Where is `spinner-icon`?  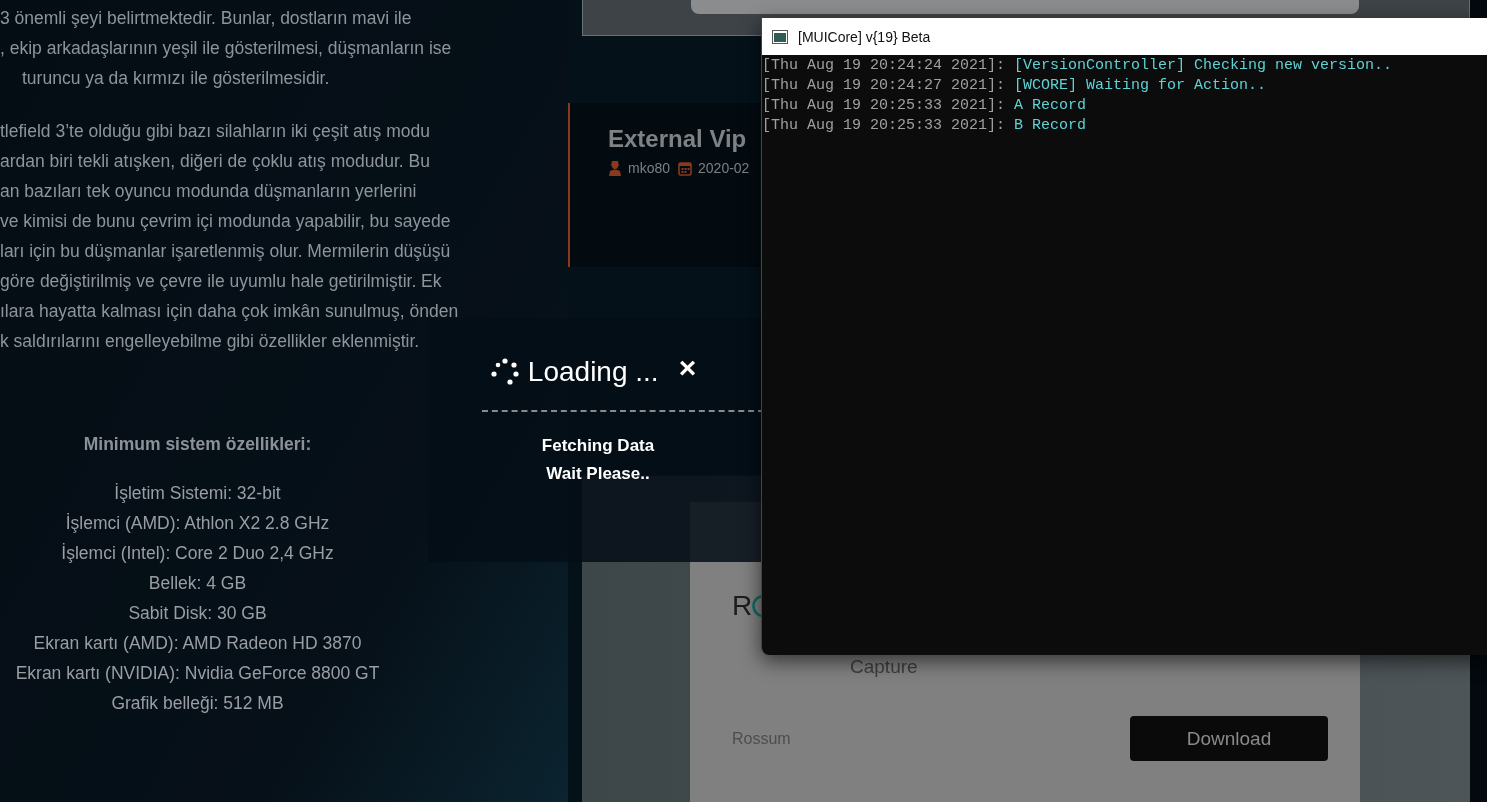
spinner-icon is located at coordinates (504, 372).